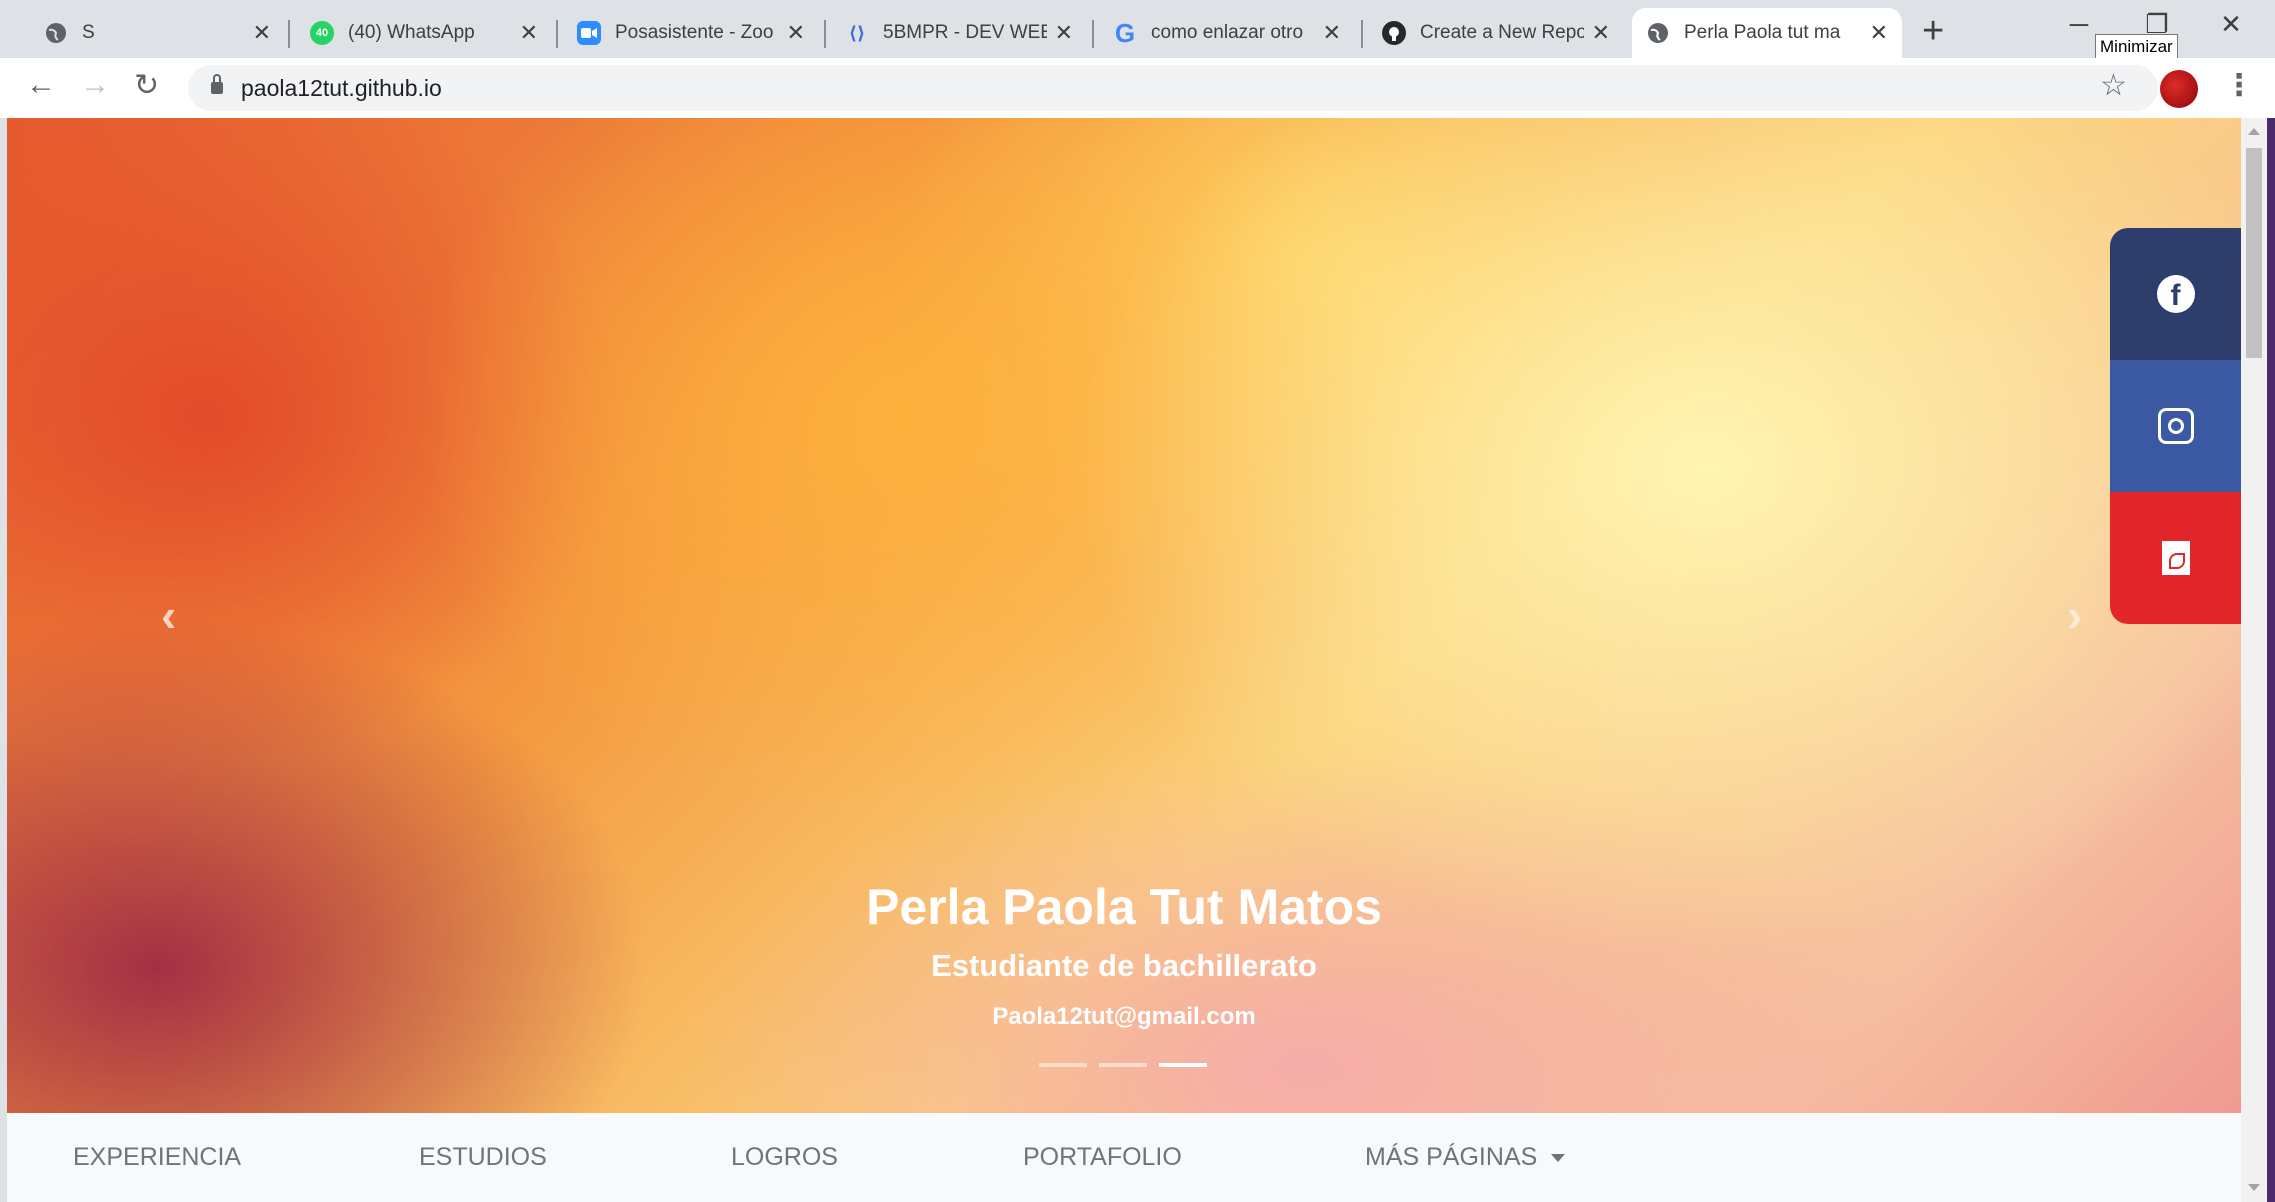 Image resolution: width=2275 pixels, height=1202 pixels. I want to click on tab-title: como enlazar otro, so click(1227, 32).